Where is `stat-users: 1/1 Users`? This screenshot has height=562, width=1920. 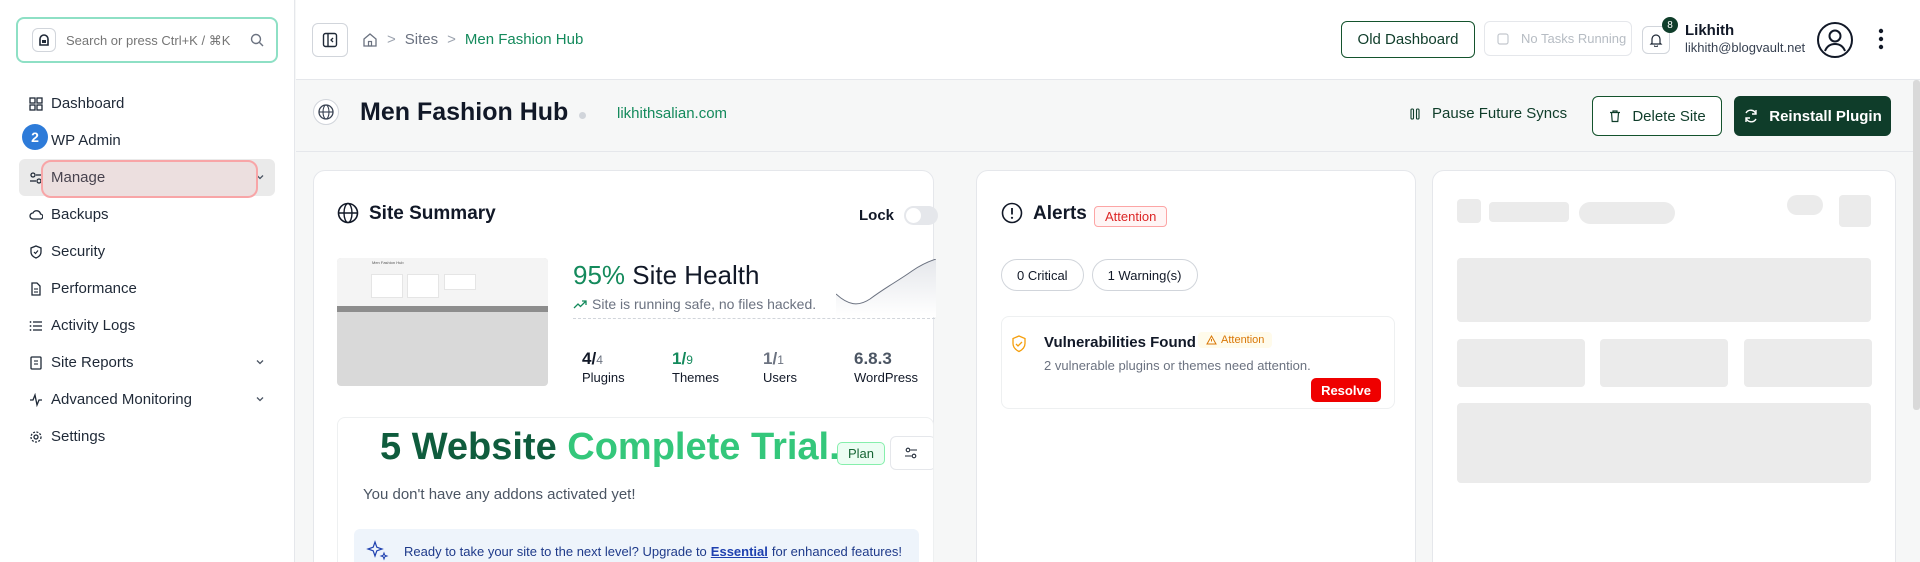 stat-users: 1/1 Users is located at coordinates (780, 367).